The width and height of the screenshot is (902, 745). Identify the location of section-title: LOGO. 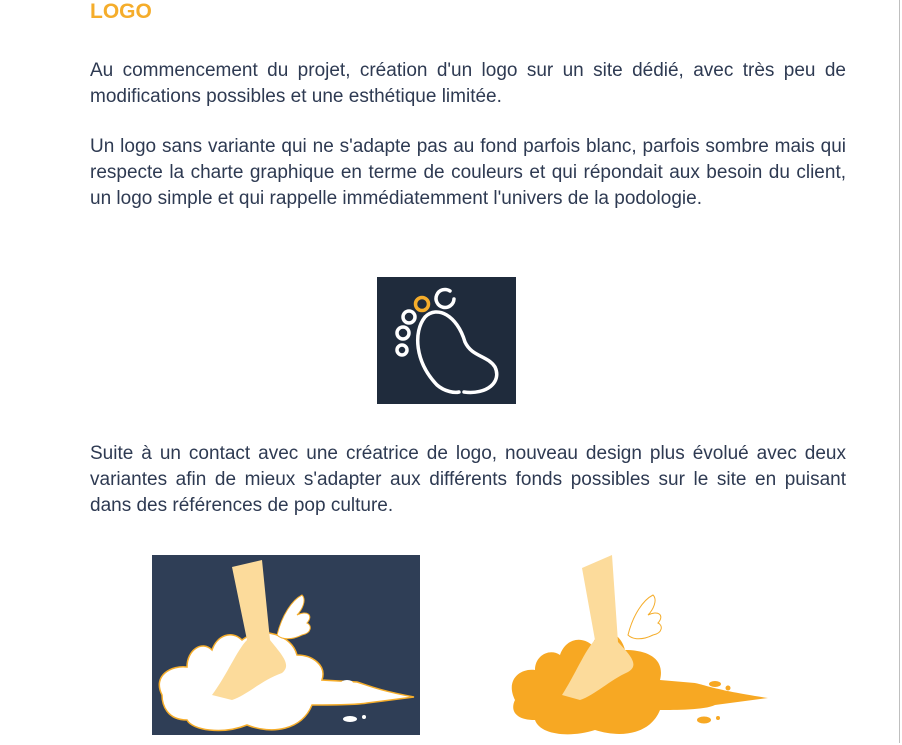
(121, 11).